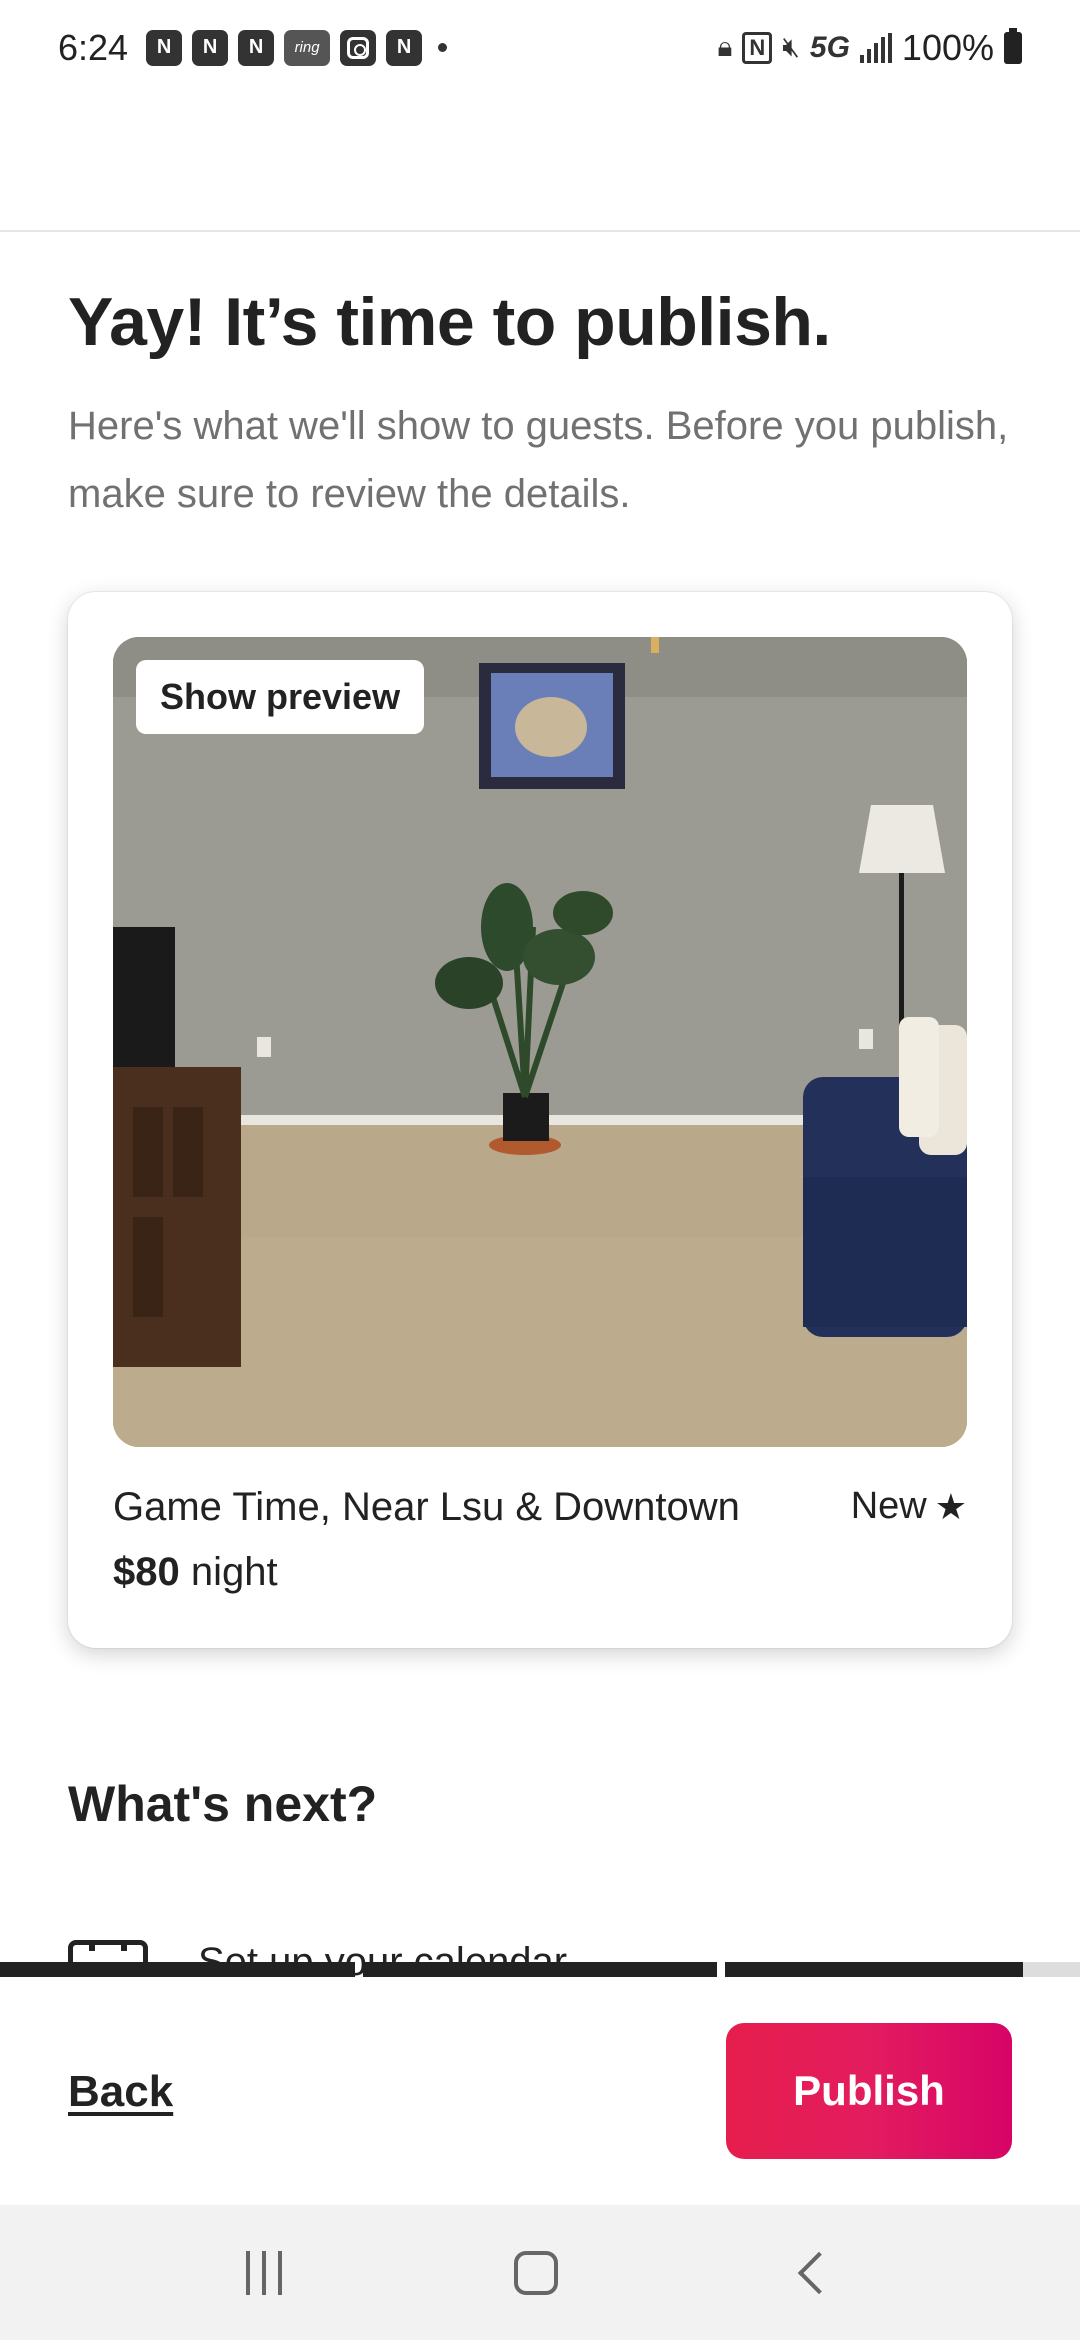 The image size is (1080, 2340). What do you see at coordinates (875, 47) in the screenshot?
I see `signal-icon` at bounding box center [875, 47].